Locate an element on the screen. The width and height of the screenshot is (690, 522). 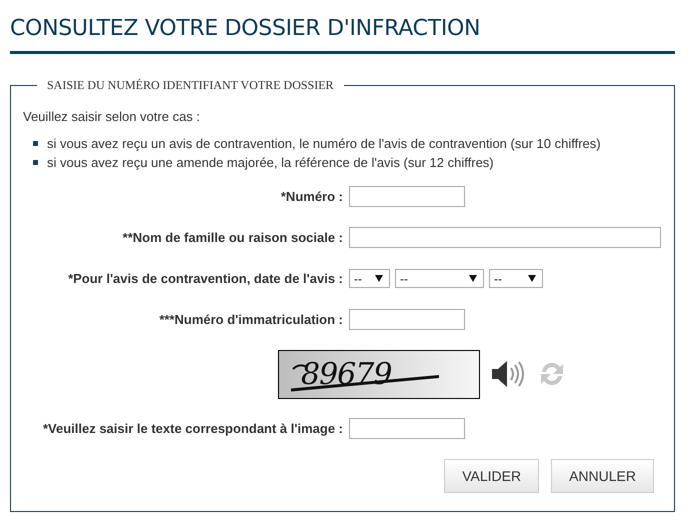
form-button: VALIDER is located at coordinates (492, 476).